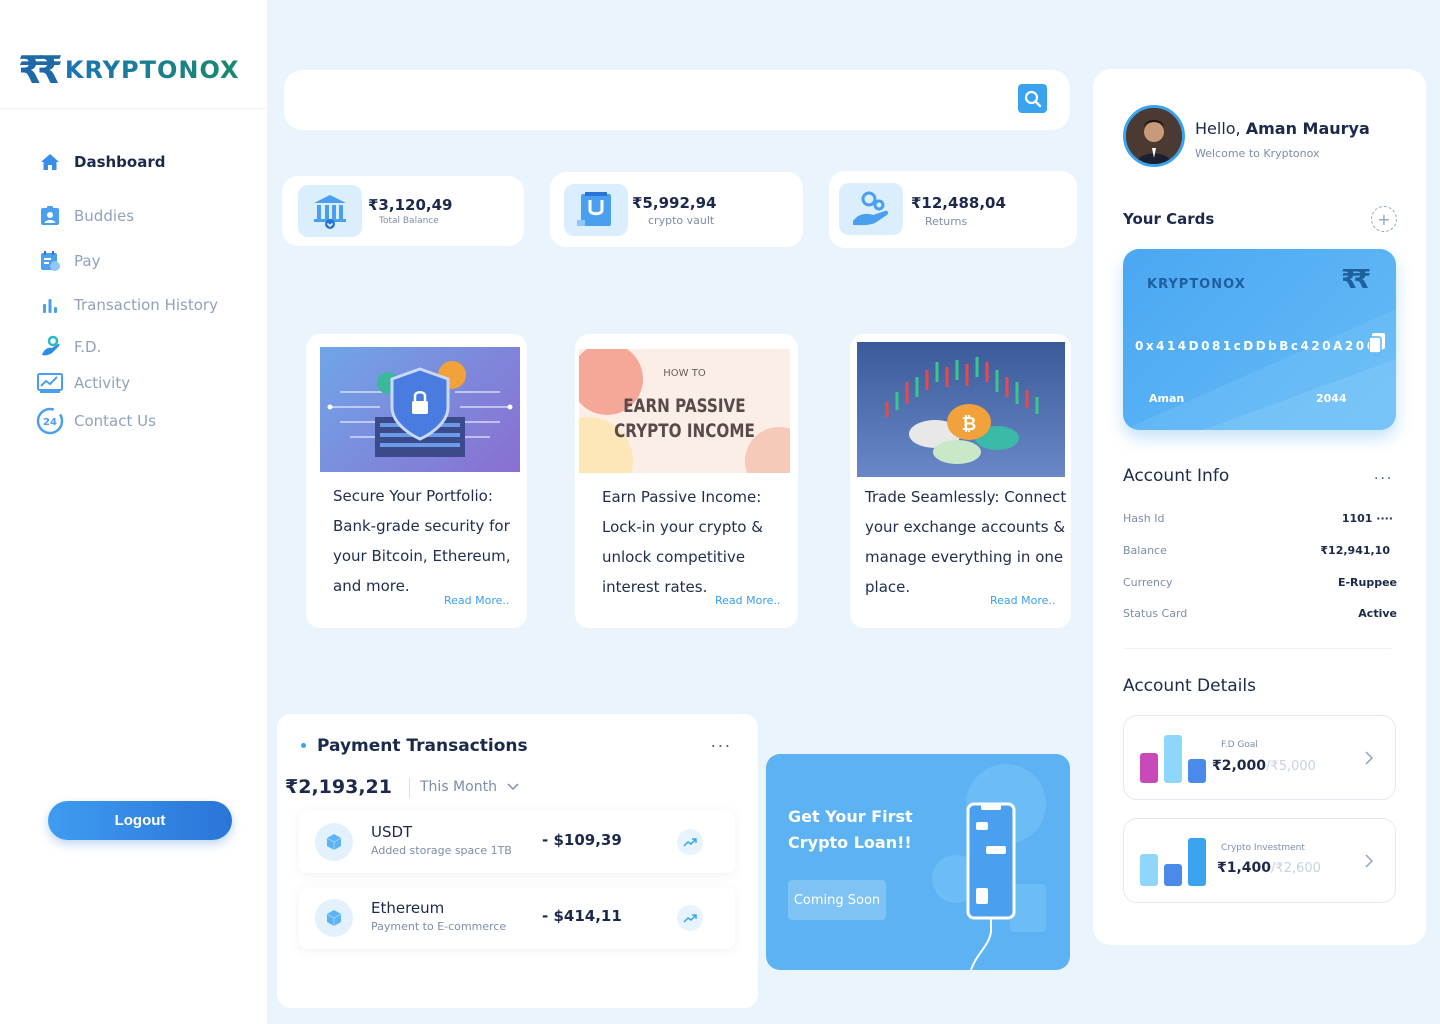  I want to click on sidebar-item-pay: Pay, so click(68, 261).